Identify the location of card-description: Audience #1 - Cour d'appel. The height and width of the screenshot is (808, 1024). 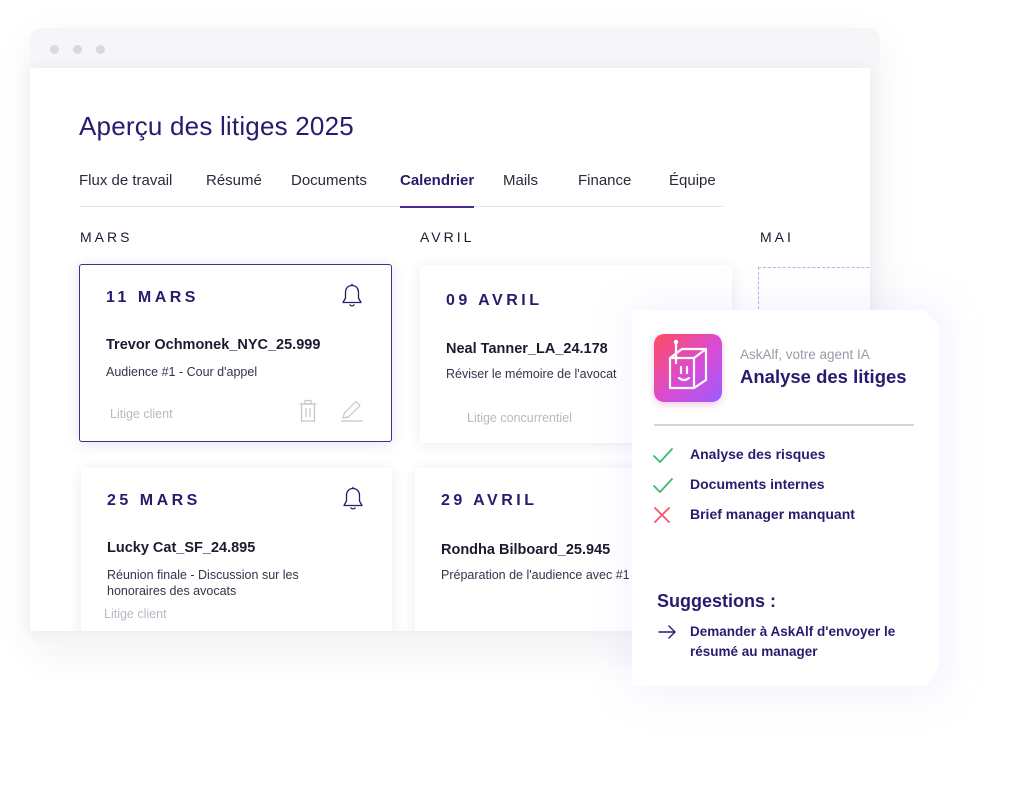
(182, 372).